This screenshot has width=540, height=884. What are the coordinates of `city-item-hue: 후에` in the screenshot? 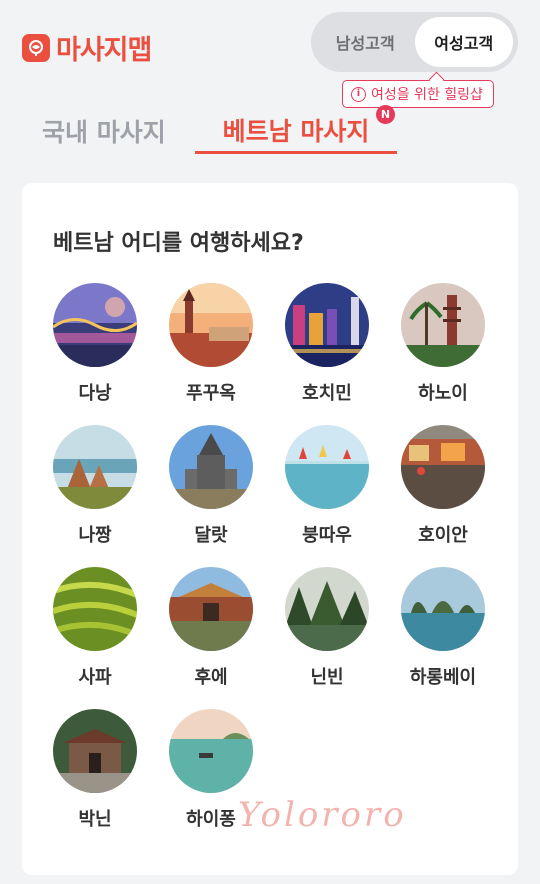 It's located at (211, 628).